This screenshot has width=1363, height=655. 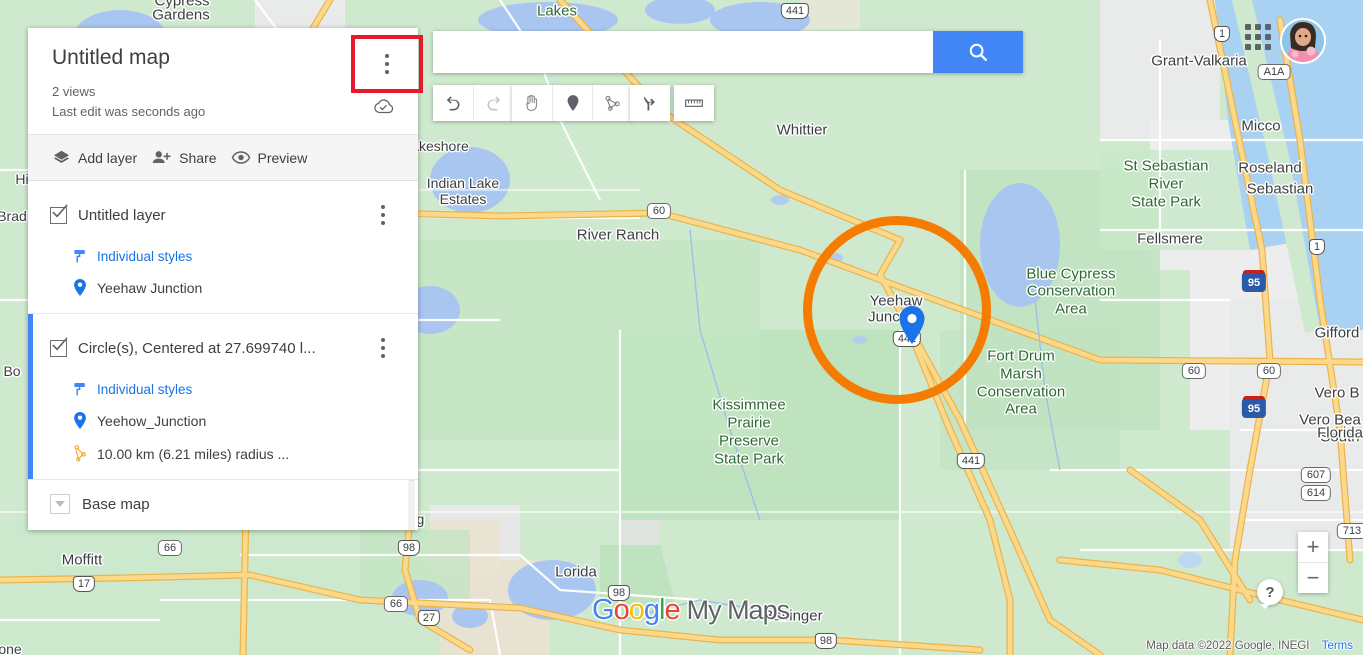 What do you see at coordinates (129, 111) in the screenshot?
I see `last-edit-text: Last edit was seconds ago` at bounding box center [129, 111].